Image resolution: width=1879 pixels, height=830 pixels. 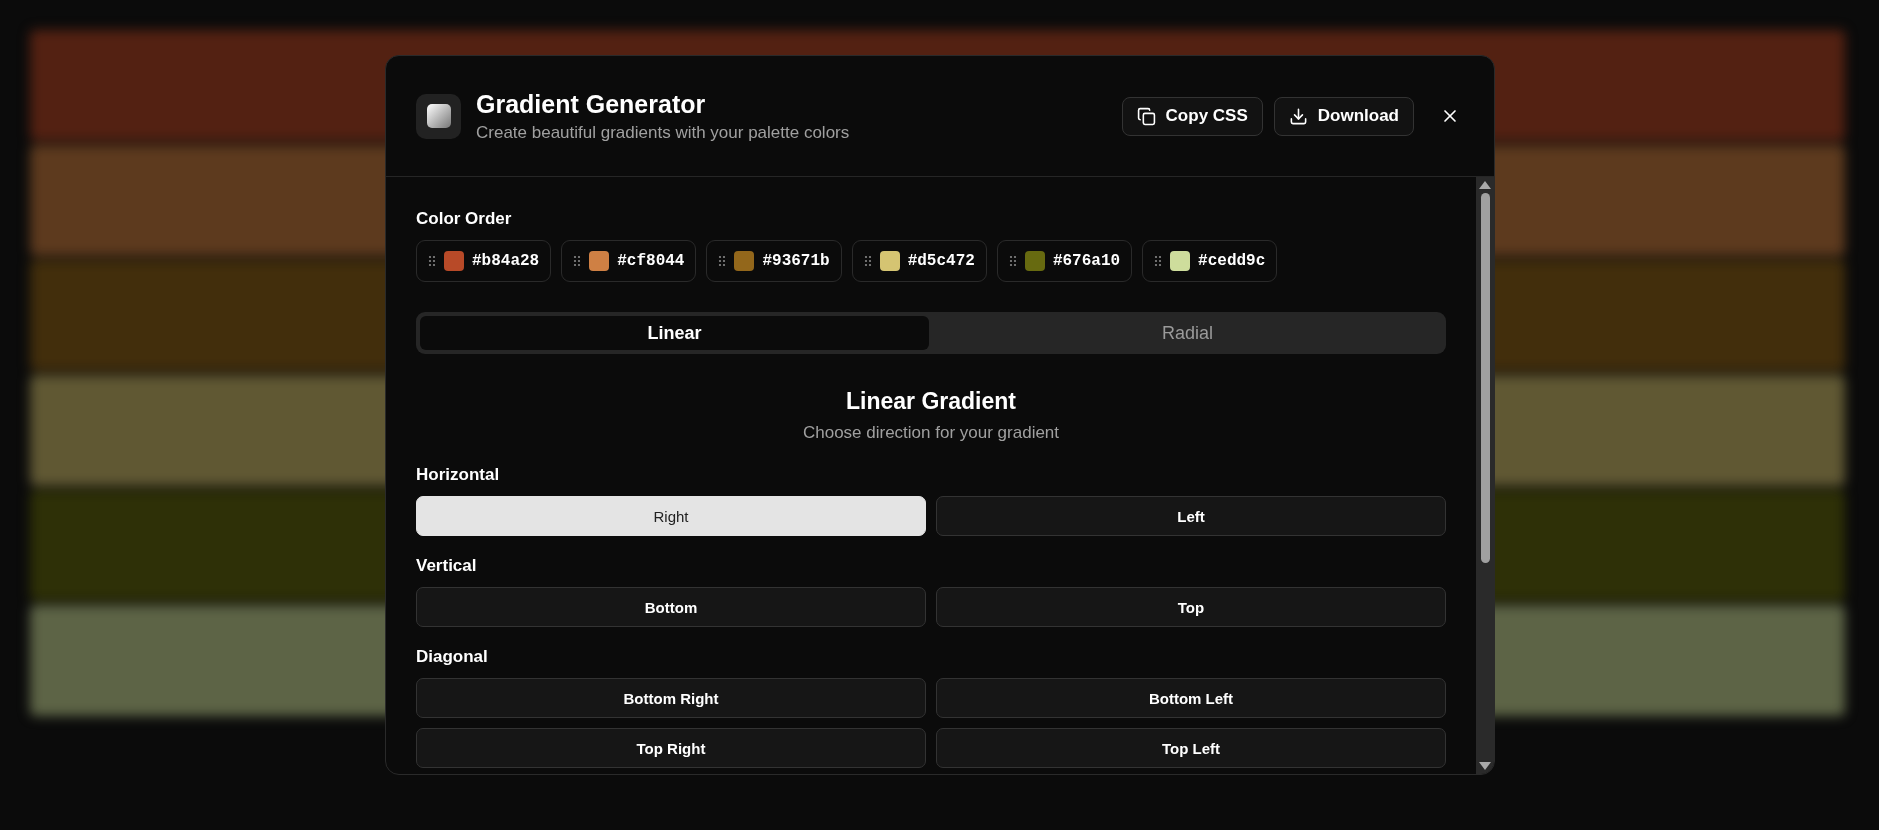 What do you see at coordinates (1210, 261) in the screenshot?
I see `color-chip: #cedd9c` at bounding box center [1210, 261].